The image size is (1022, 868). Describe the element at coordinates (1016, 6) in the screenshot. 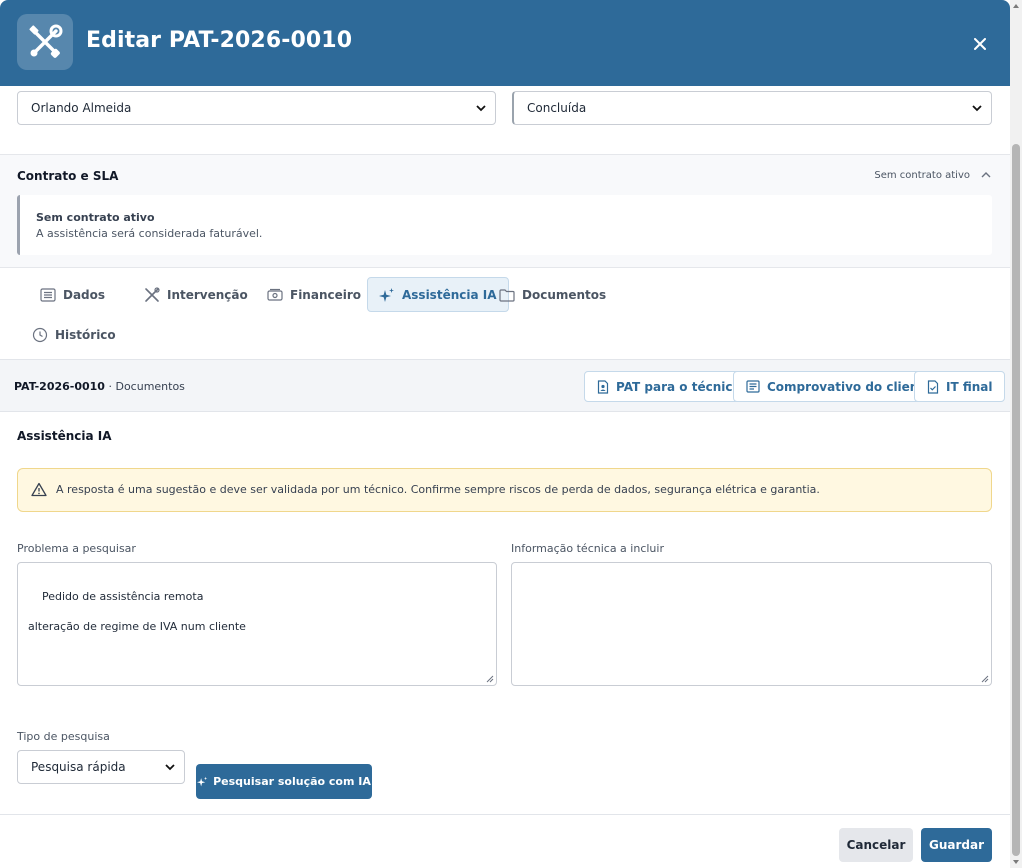

I see `scroll-up-arrow-icon` at that location.